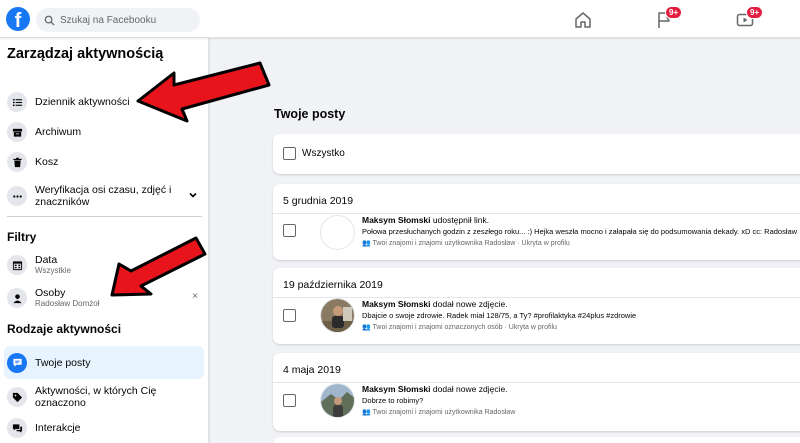 Image resolution: width=800 pixels, height=443 pixels. What do you see at coordinates (22, 237) in the screenshot?
I see `filters-heading: Filtry` at bounding box center [22, 237].